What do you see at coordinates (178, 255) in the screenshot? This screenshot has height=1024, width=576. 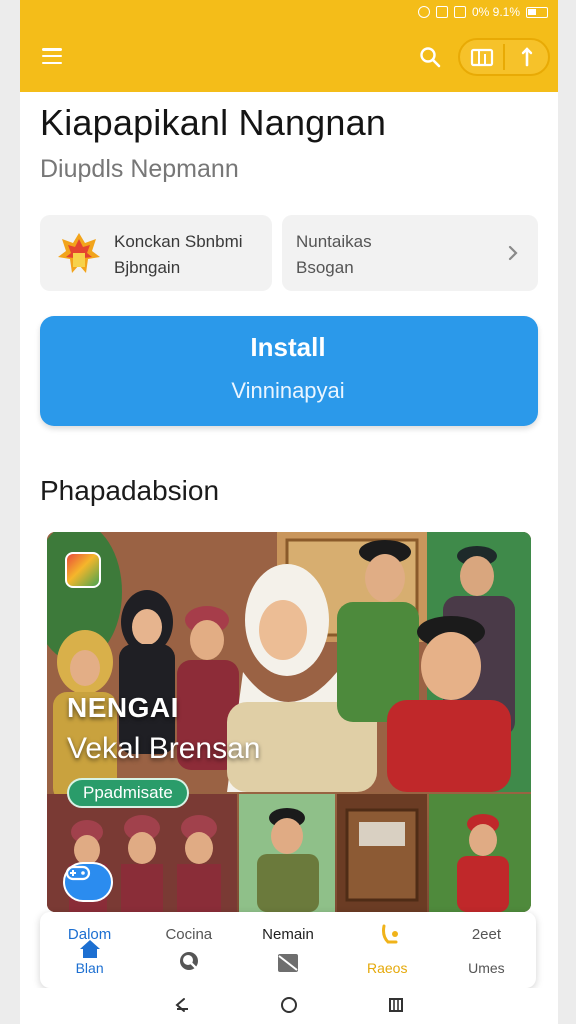 I see `developer-text: Konckan Sbnbmi Bjbngain` at bounding box center [178, 255].